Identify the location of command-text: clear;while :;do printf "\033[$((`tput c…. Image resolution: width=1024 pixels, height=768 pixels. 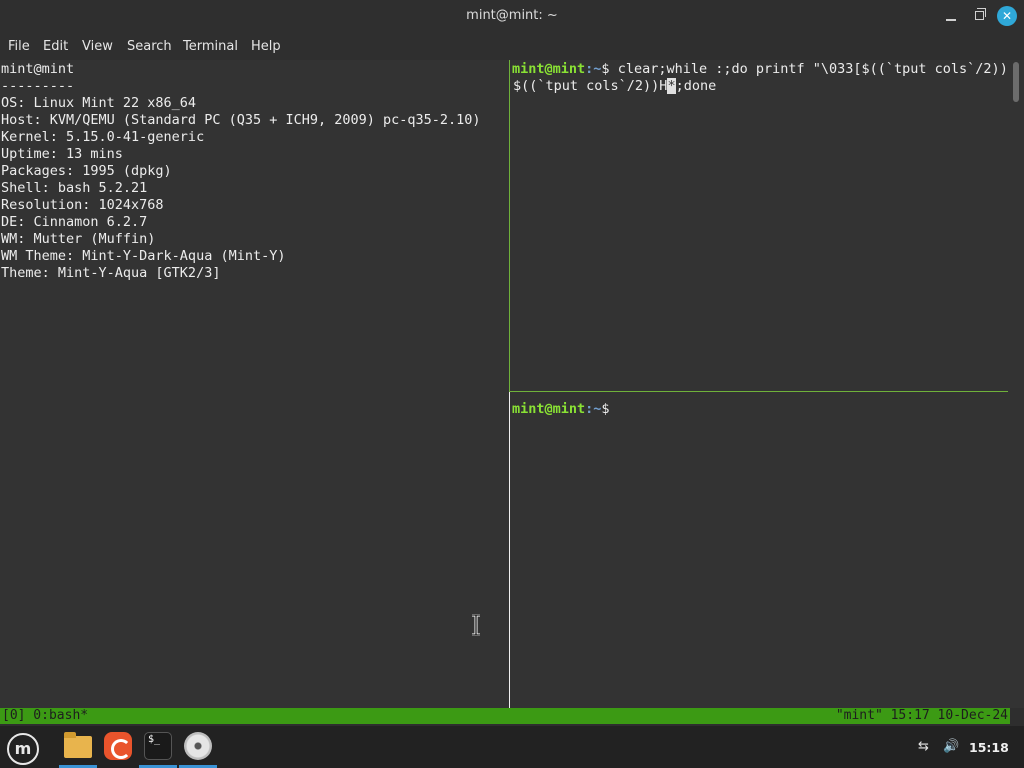
(813, 69).